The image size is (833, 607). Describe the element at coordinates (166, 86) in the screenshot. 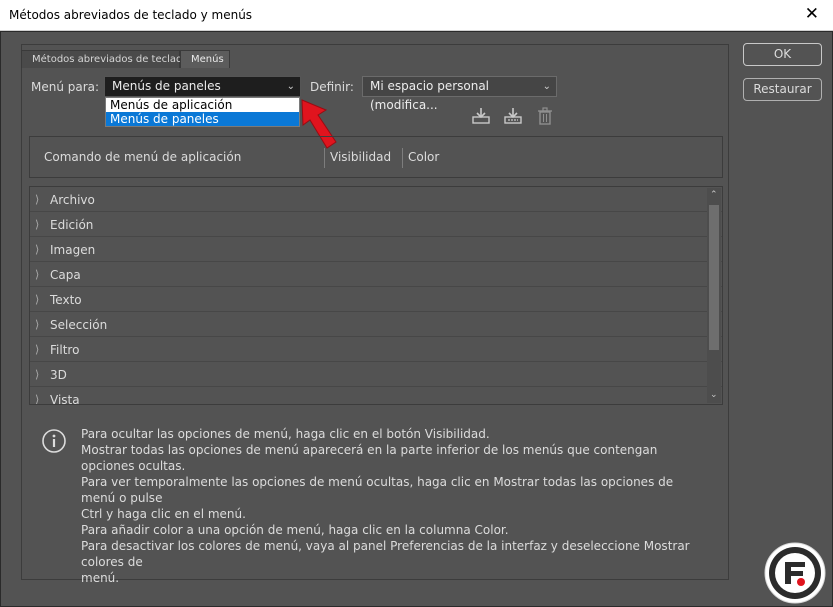

I see `menu-for-value: Menús de paneles` at that location.